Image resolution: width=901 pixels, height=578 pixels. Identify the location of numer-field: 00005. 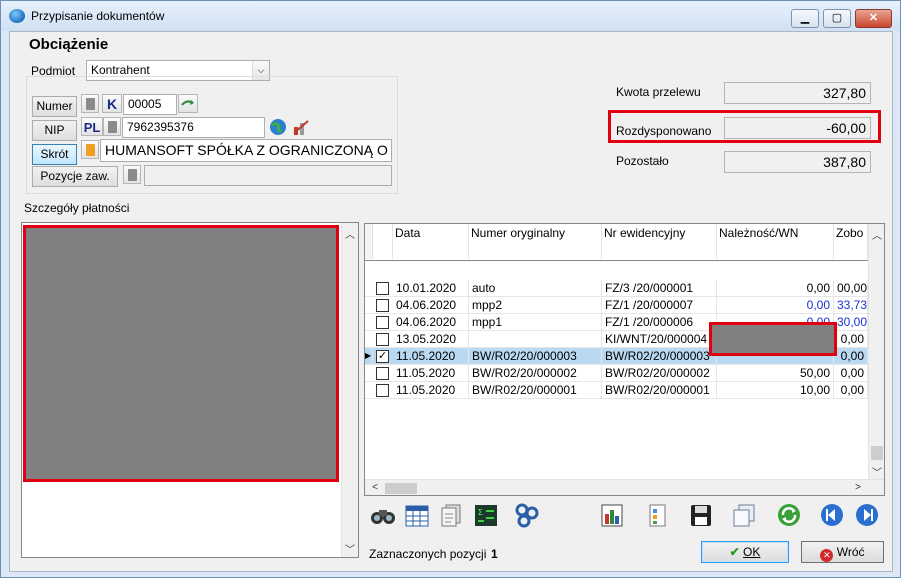
(150, 104).